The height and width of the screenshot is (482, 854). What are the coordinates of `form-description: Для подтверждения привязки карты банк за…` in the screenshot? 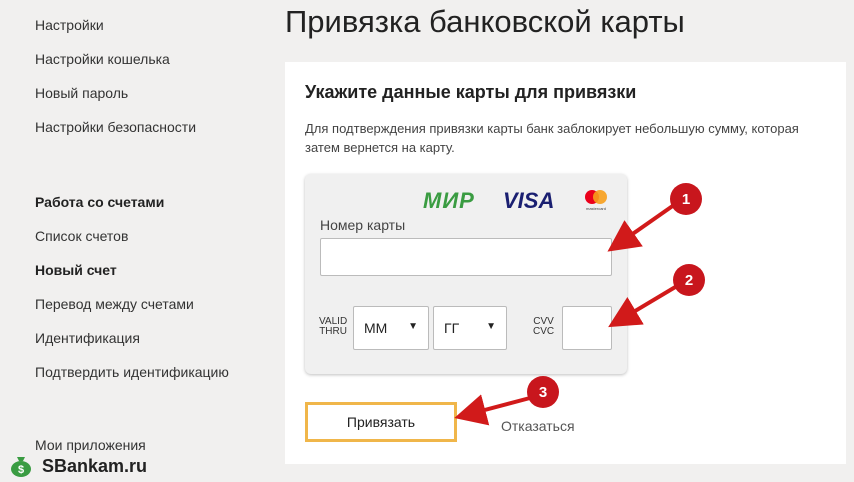 It's located at (552, 138).